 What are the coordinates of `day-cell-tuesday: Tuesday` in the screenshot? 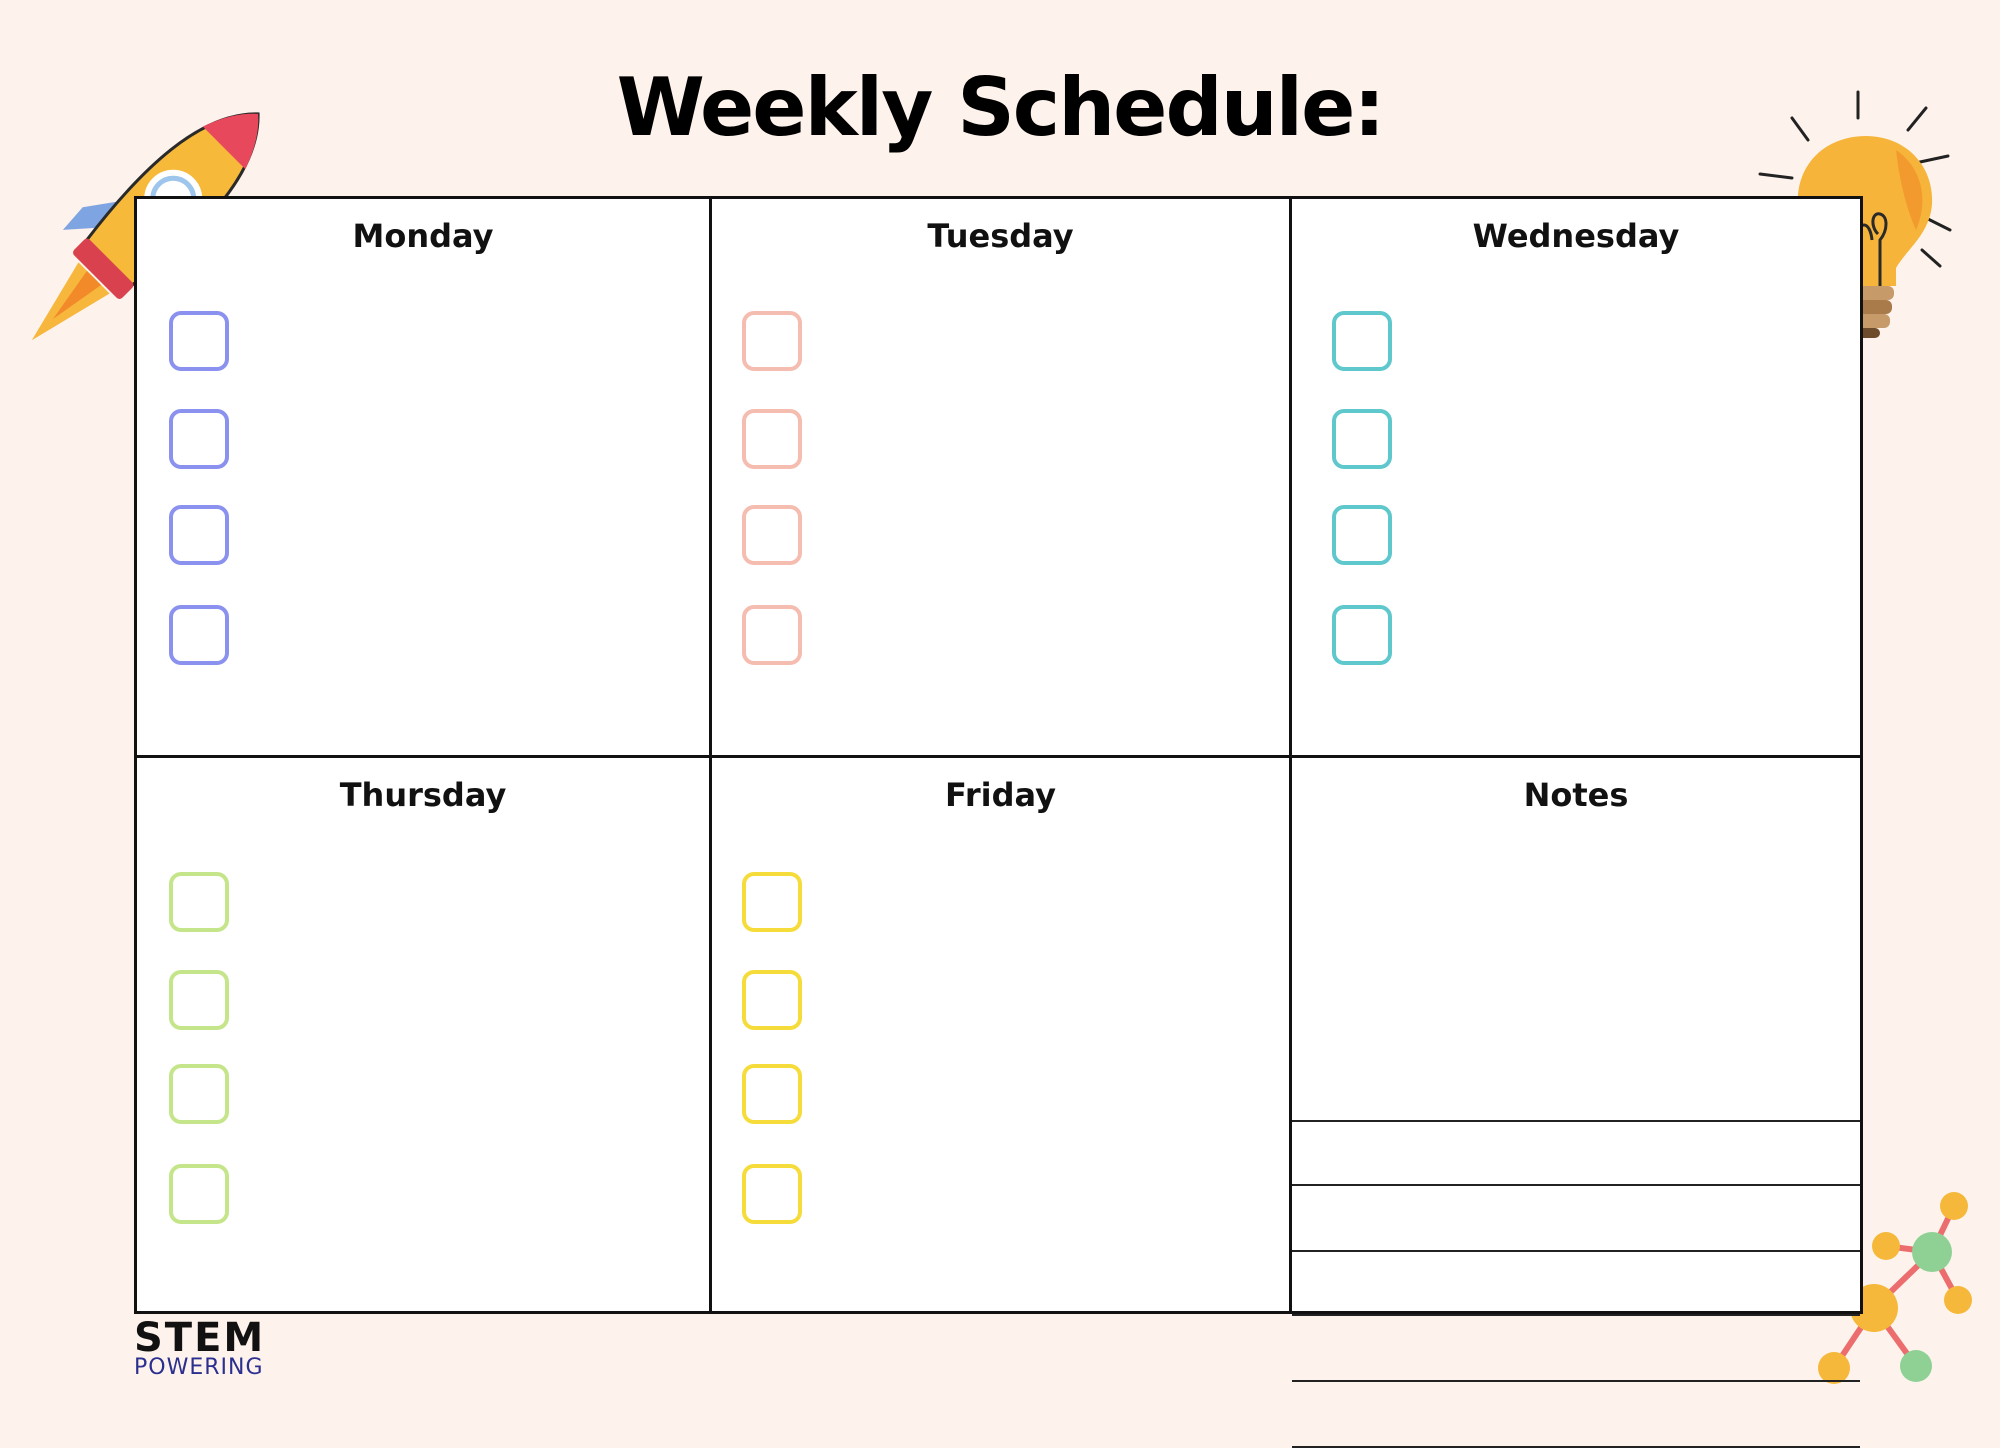 It's located at (1000, 477).